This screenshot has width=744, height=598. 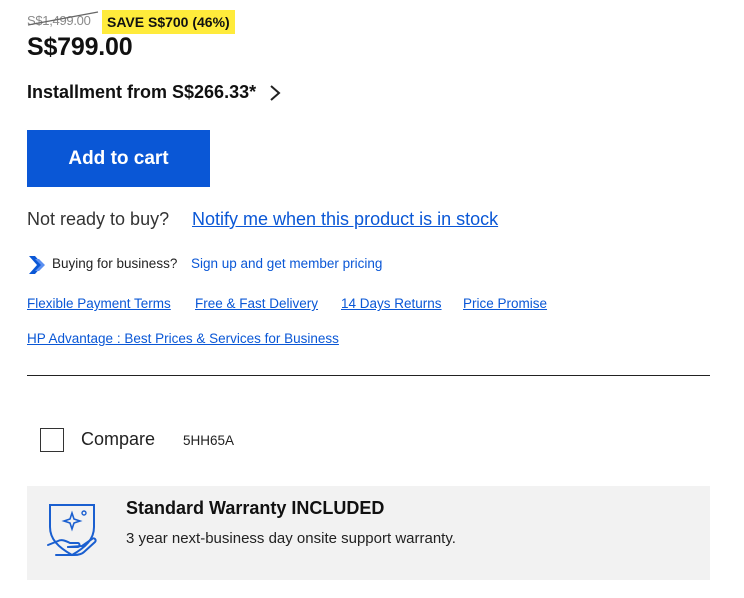 I want to click on notify-in-stock-link: Notify me when this product is in stock, so click(x=345, y=219).